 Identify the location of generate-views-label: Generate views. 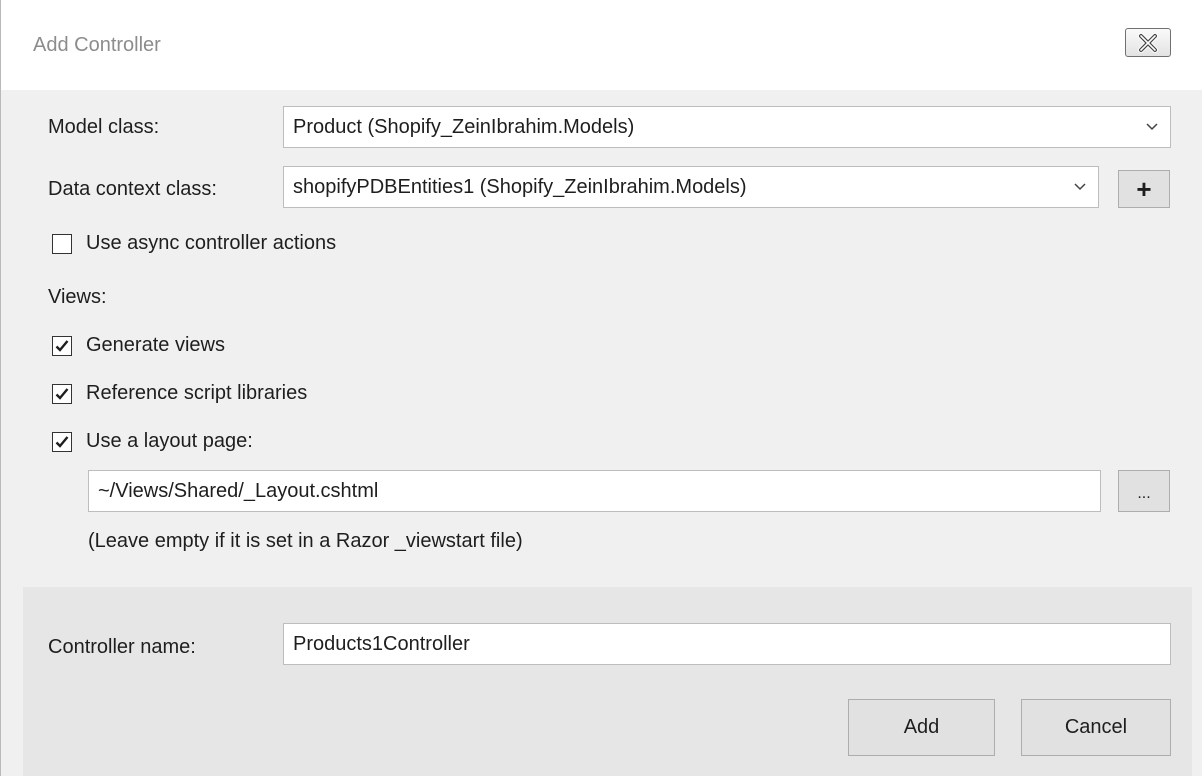
(155, 345).